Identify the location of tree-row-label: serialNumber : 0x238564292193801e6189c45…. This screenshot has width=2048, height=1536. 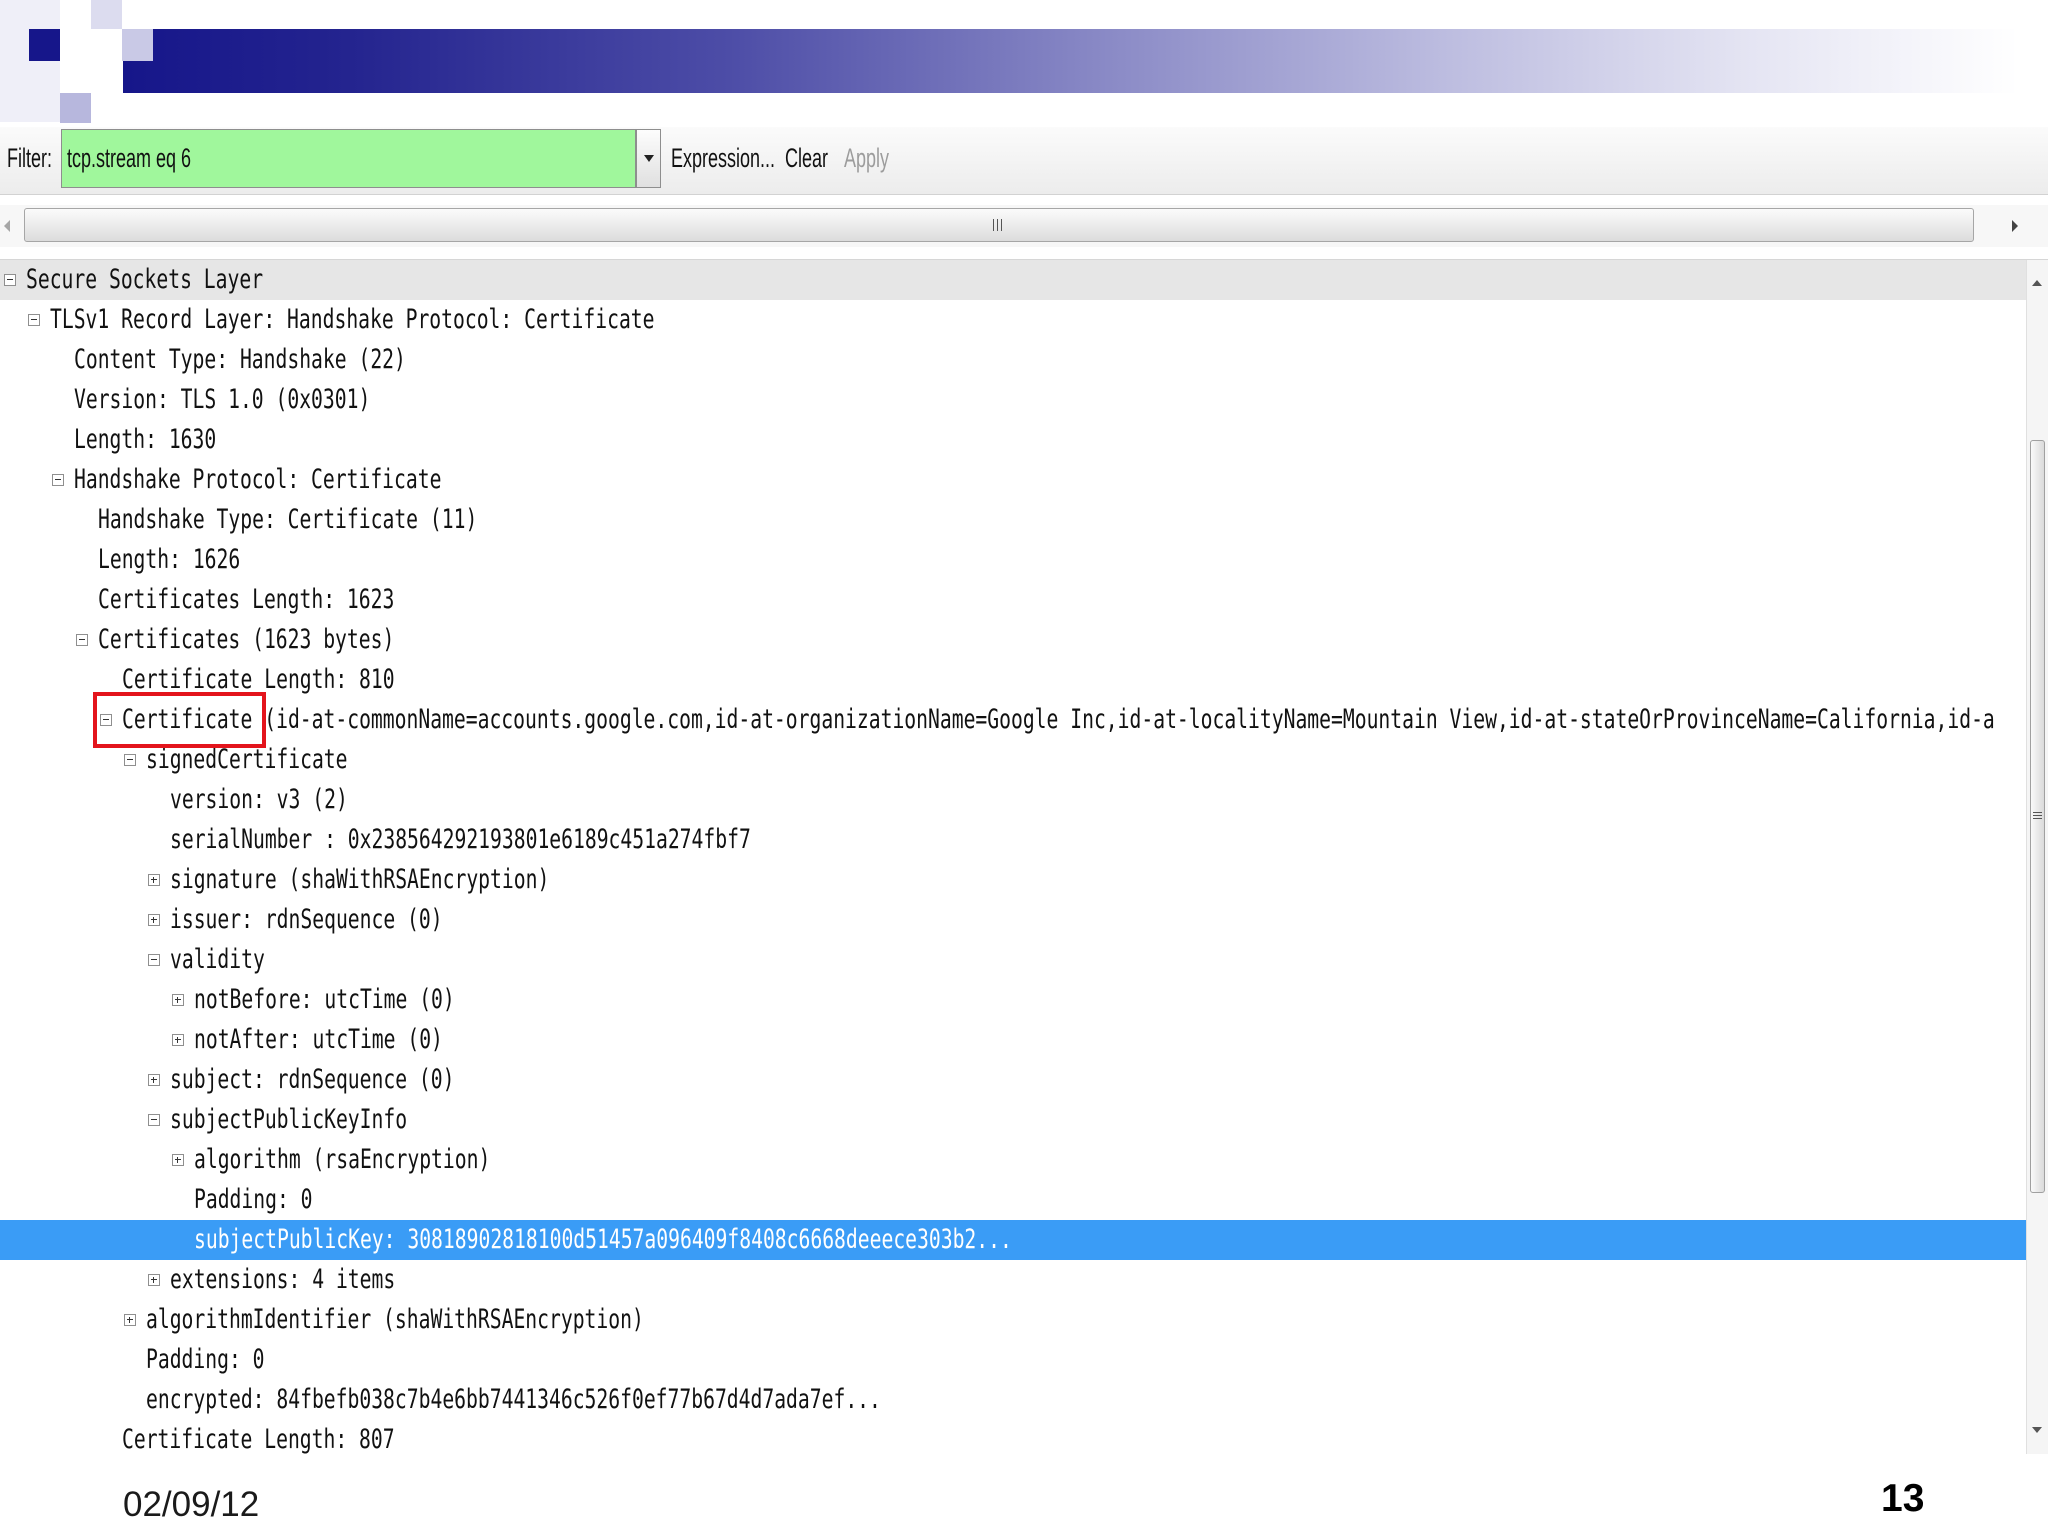
(460, 839).